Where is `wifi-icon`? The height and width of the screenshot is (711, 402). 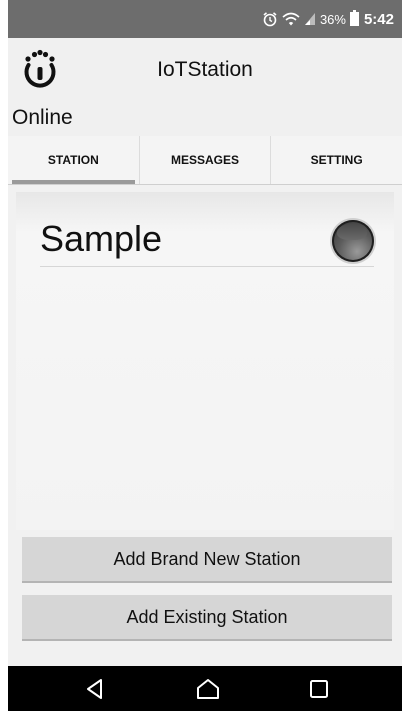 wifi-icon is located at coordinates (291, 19).